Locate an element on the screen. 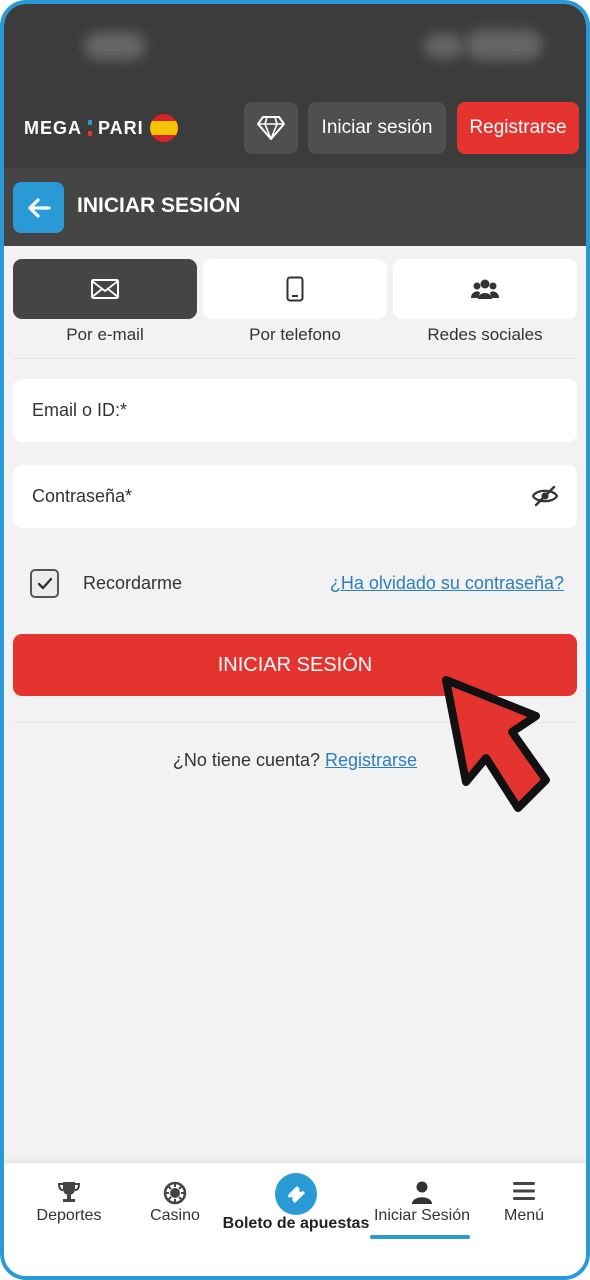 Image resolution: width=590 pixels, height=1280 pixels. tab-phone is located at coordinates (295, 289).